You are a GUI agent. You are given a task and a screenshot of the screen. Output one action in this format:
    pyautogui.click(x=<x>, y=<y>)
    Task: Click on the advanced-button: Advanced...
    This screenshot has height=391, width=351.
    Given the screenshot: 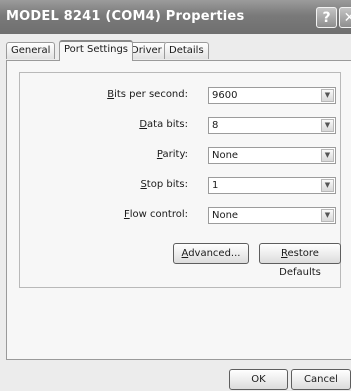 What is the action you would take?
    pyautogui.click(x=211, y=253)
    